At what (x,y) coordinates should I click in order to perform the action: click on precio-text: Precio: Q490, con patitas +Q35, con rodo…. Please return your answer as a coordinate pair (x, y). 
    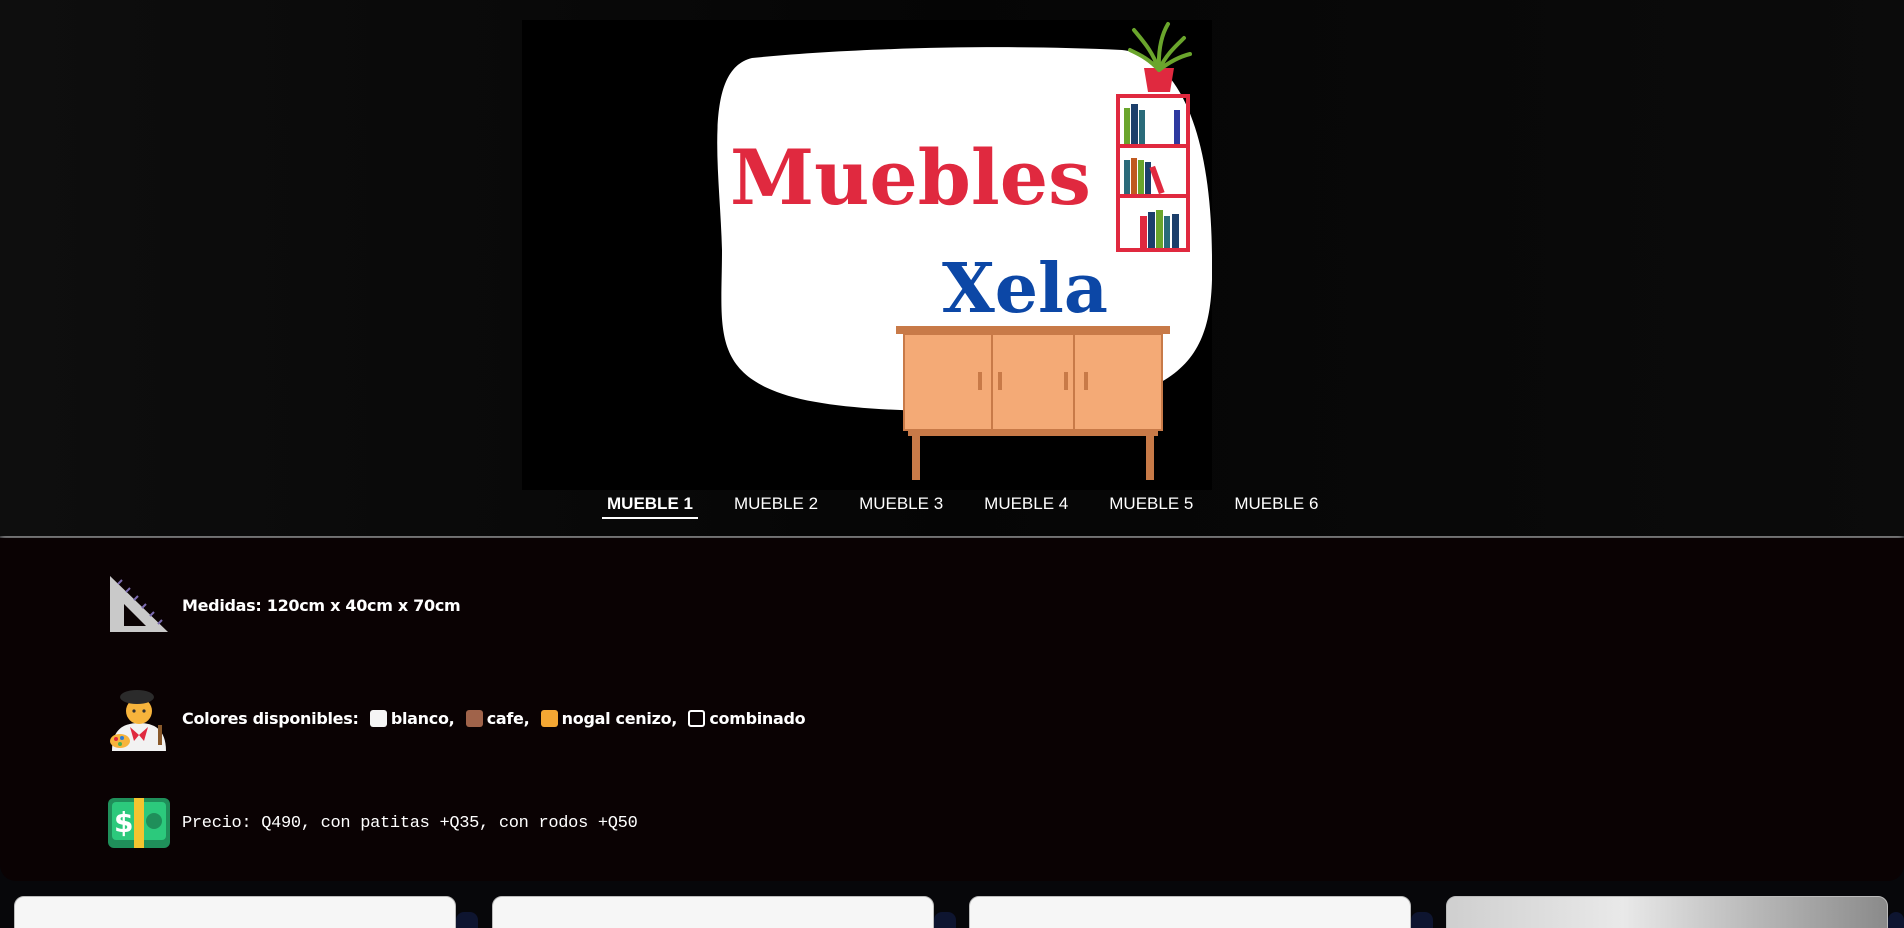
    Looking at the image, I should click on (410, 823).